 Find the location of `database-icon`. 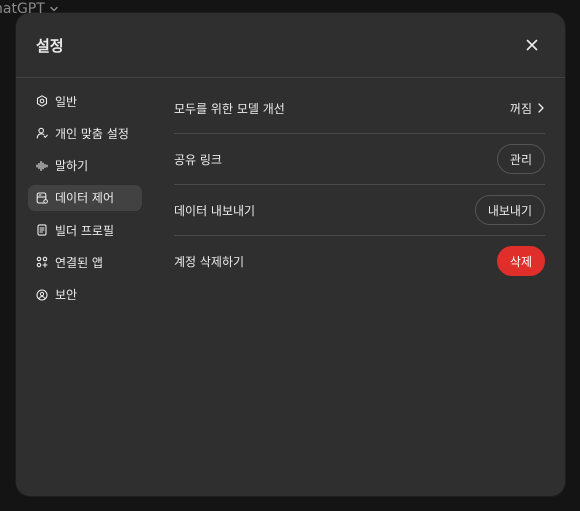

database-icon is located at coordinates (42, 198).